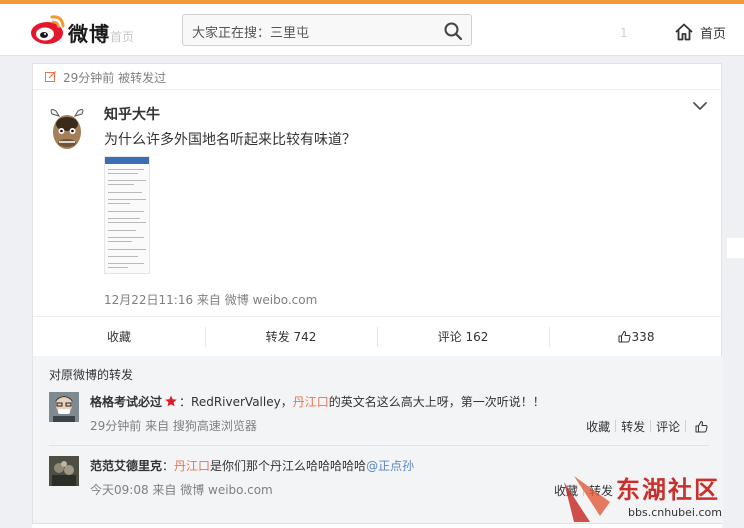  Describe the element at coordinates (713, 32) in the screenshot. I see `home-link: 首页` at that location.